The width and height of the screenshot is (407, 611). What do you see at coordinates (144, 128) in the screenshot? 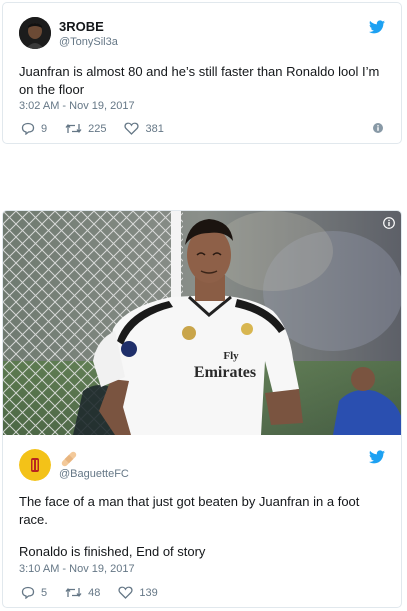
I see `like-button: 381` at bounding box center [144, 128].